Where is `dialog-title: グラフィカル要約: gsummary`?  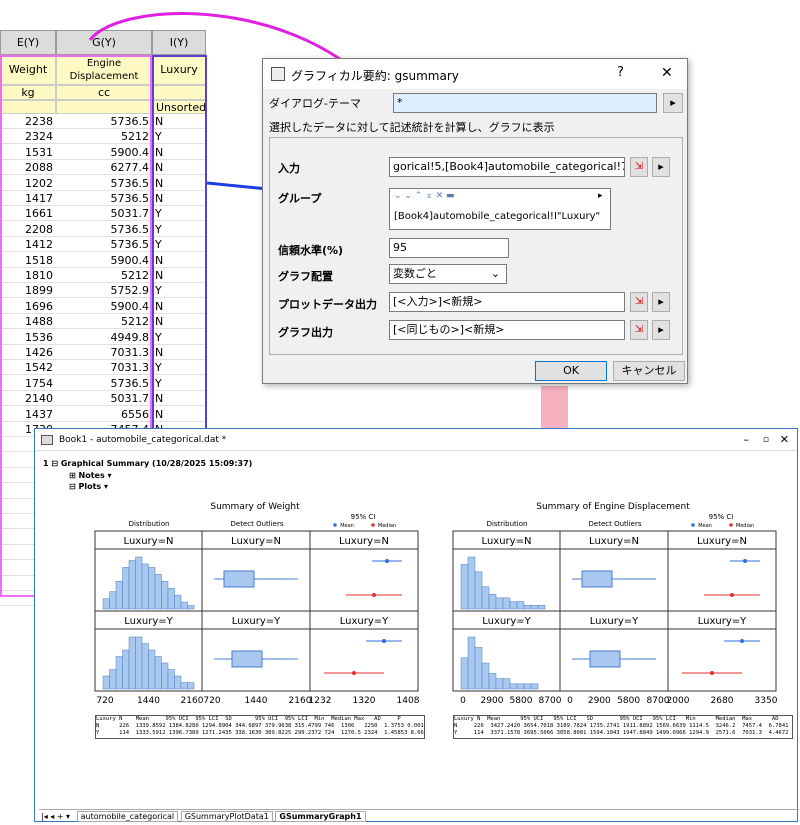 dialog-title: グラフィカル要約: gsummary is located at coordinates (375, 76).